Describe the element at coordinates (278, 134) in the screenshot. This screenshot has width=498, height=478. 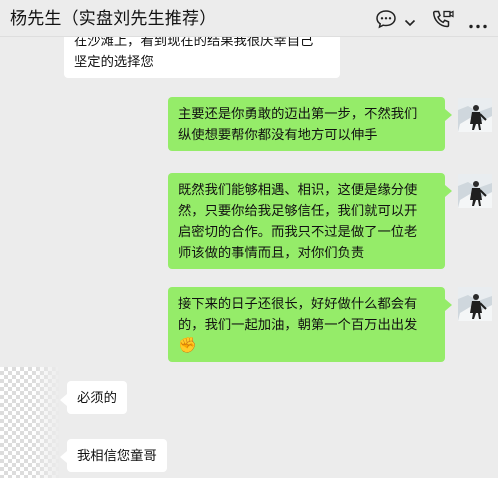
I see `message-line: 纵使想要帮你都没有地方可以伸手` at that location.